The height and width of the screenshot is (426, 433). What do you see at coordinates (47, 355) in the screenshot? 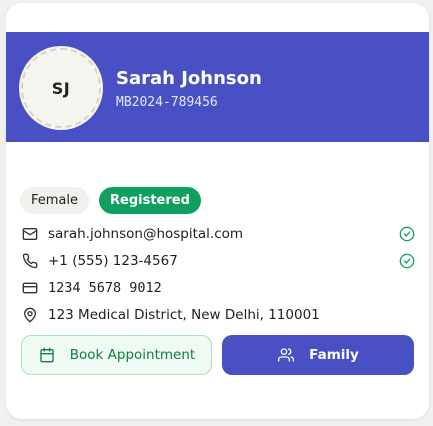
I see `calendar-icon` at bounding box center [47, 355].